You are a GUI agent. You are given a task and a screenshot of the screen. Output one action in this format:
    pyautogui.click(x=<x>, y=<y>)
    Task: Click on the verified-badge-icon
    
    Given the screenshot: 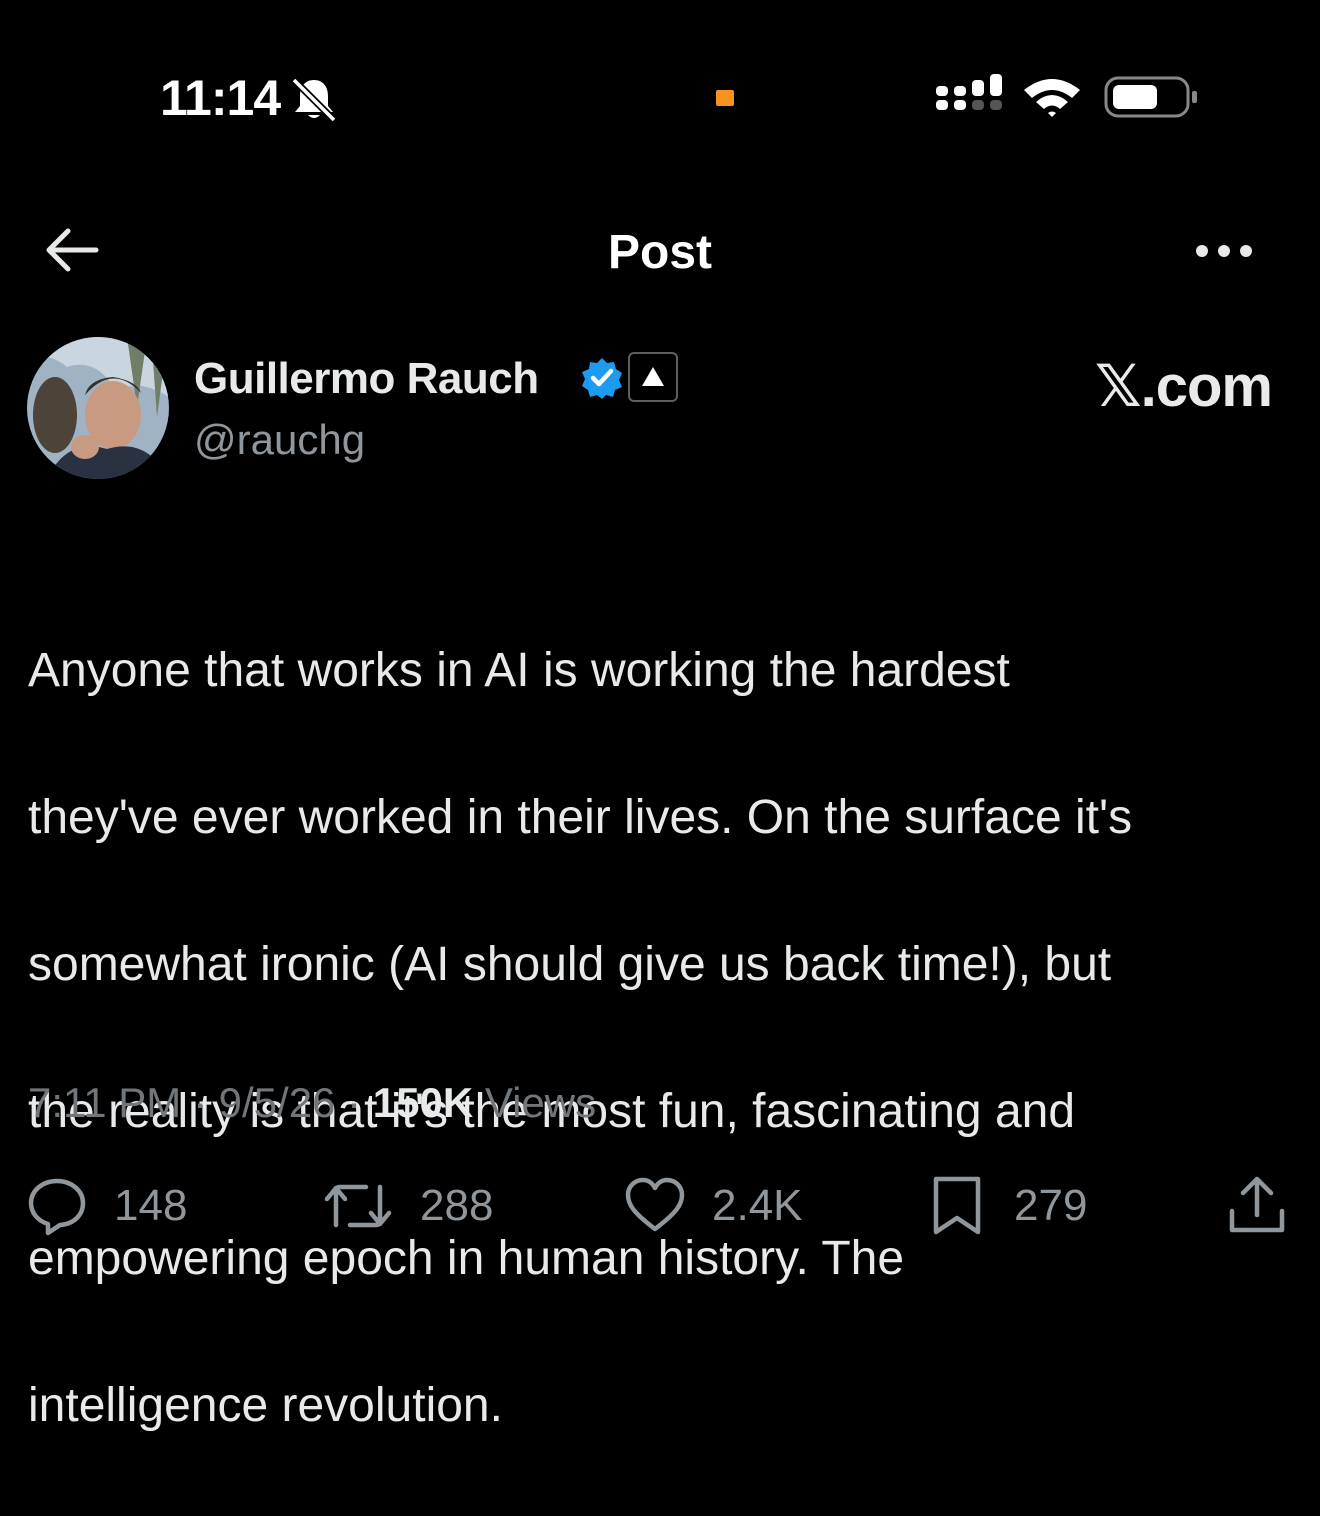 What is the action you would take?
    pyautogui.click(x=602, y=378)
    